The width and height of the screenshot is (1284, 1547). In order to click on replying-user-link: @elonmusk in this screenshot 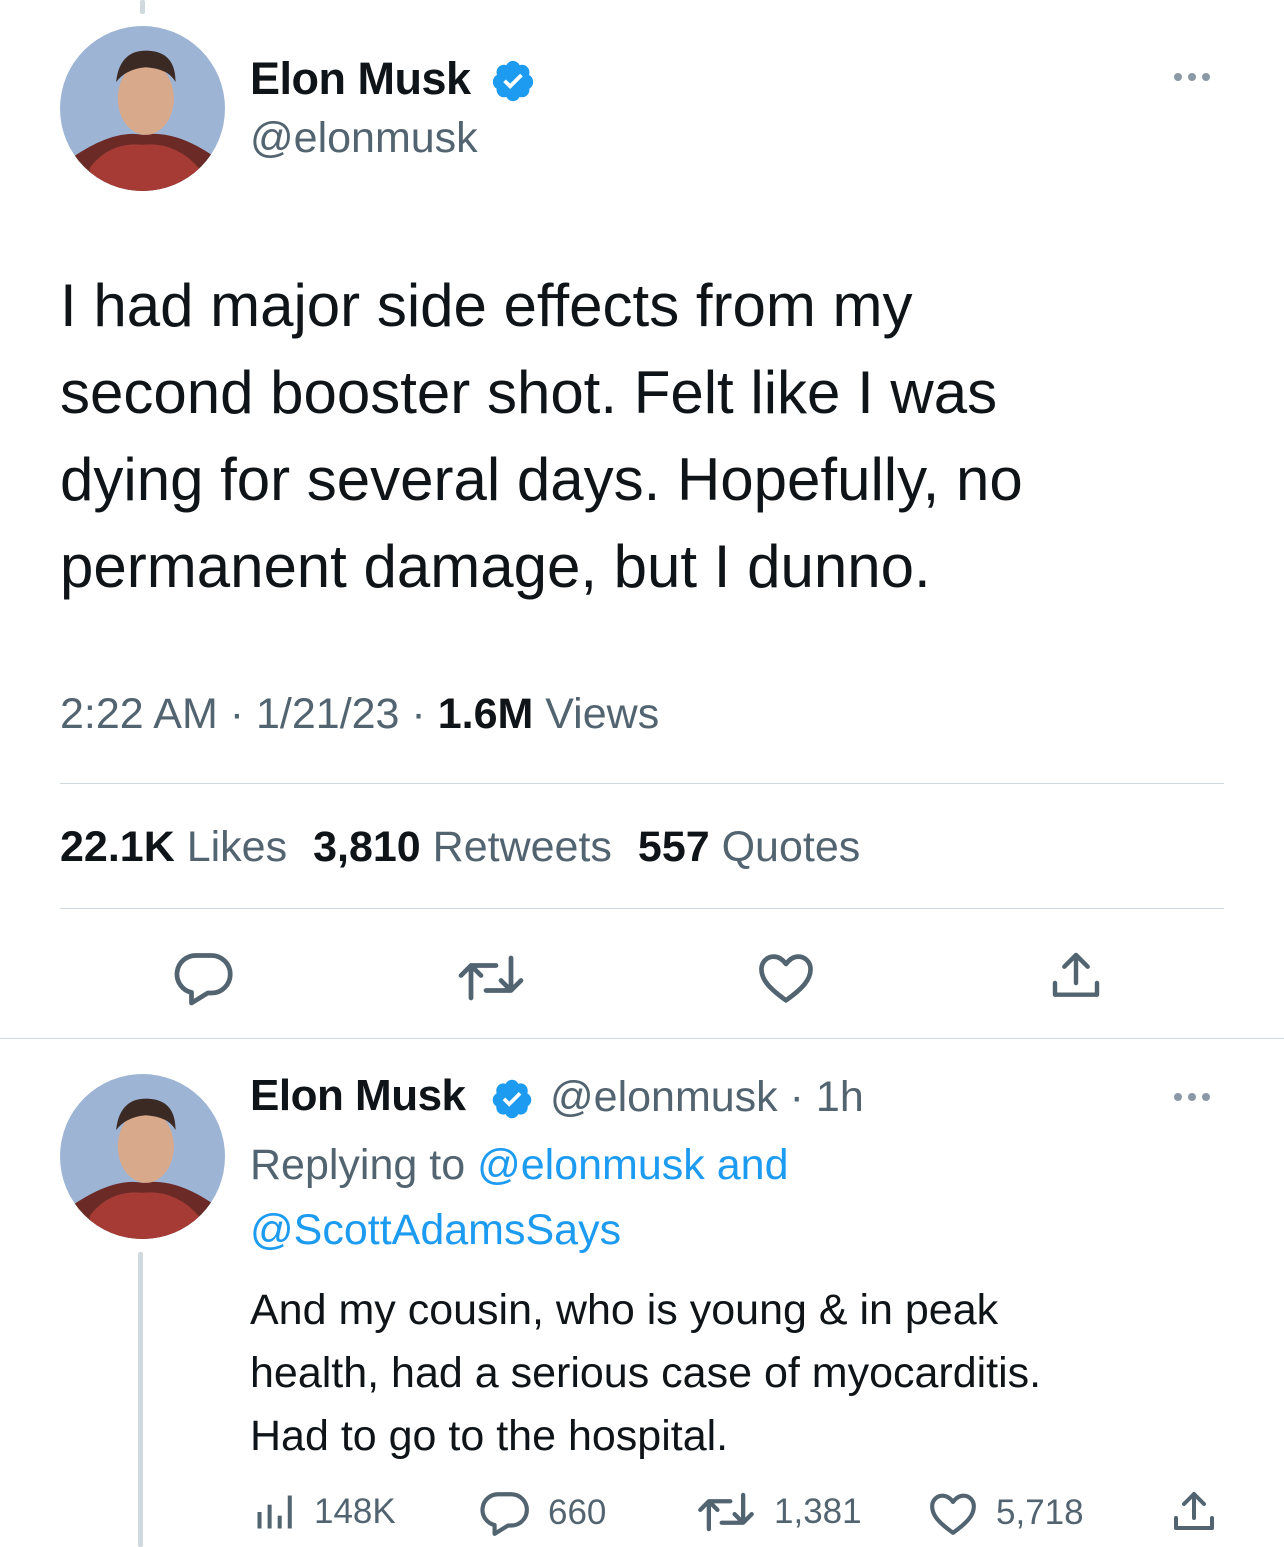, I will do `click(591, 1165)`.